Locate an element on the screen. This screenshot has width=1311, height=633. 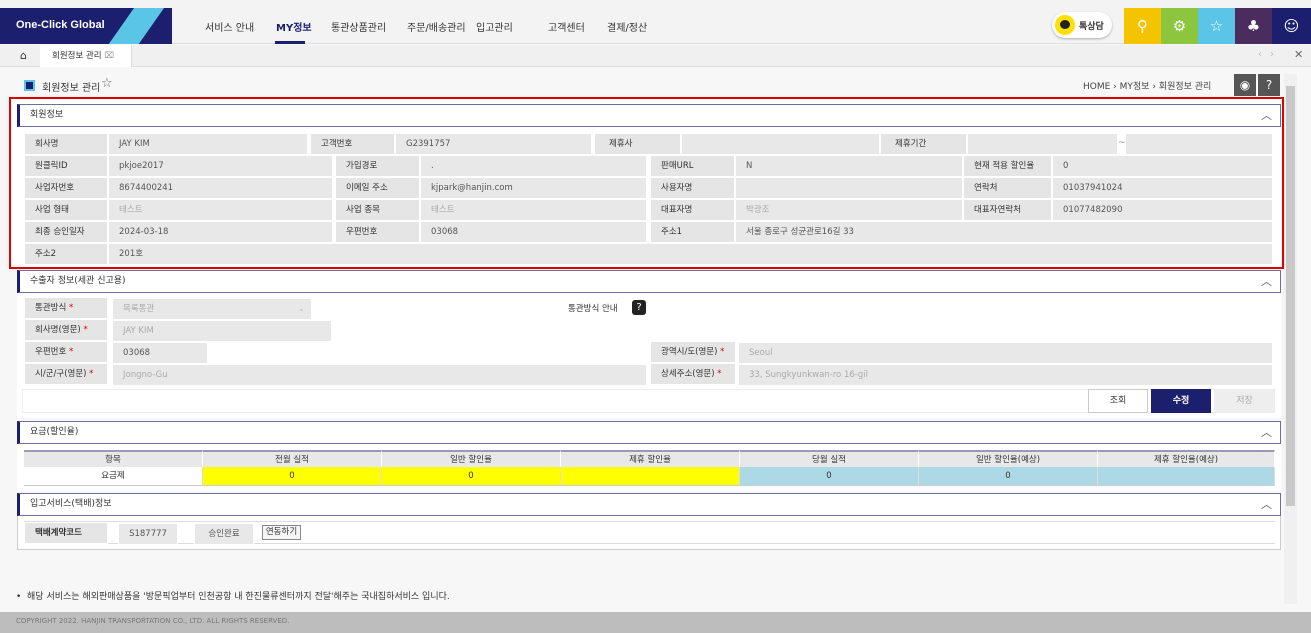
logo: One-Click Global is located at coordinates (86, 26).